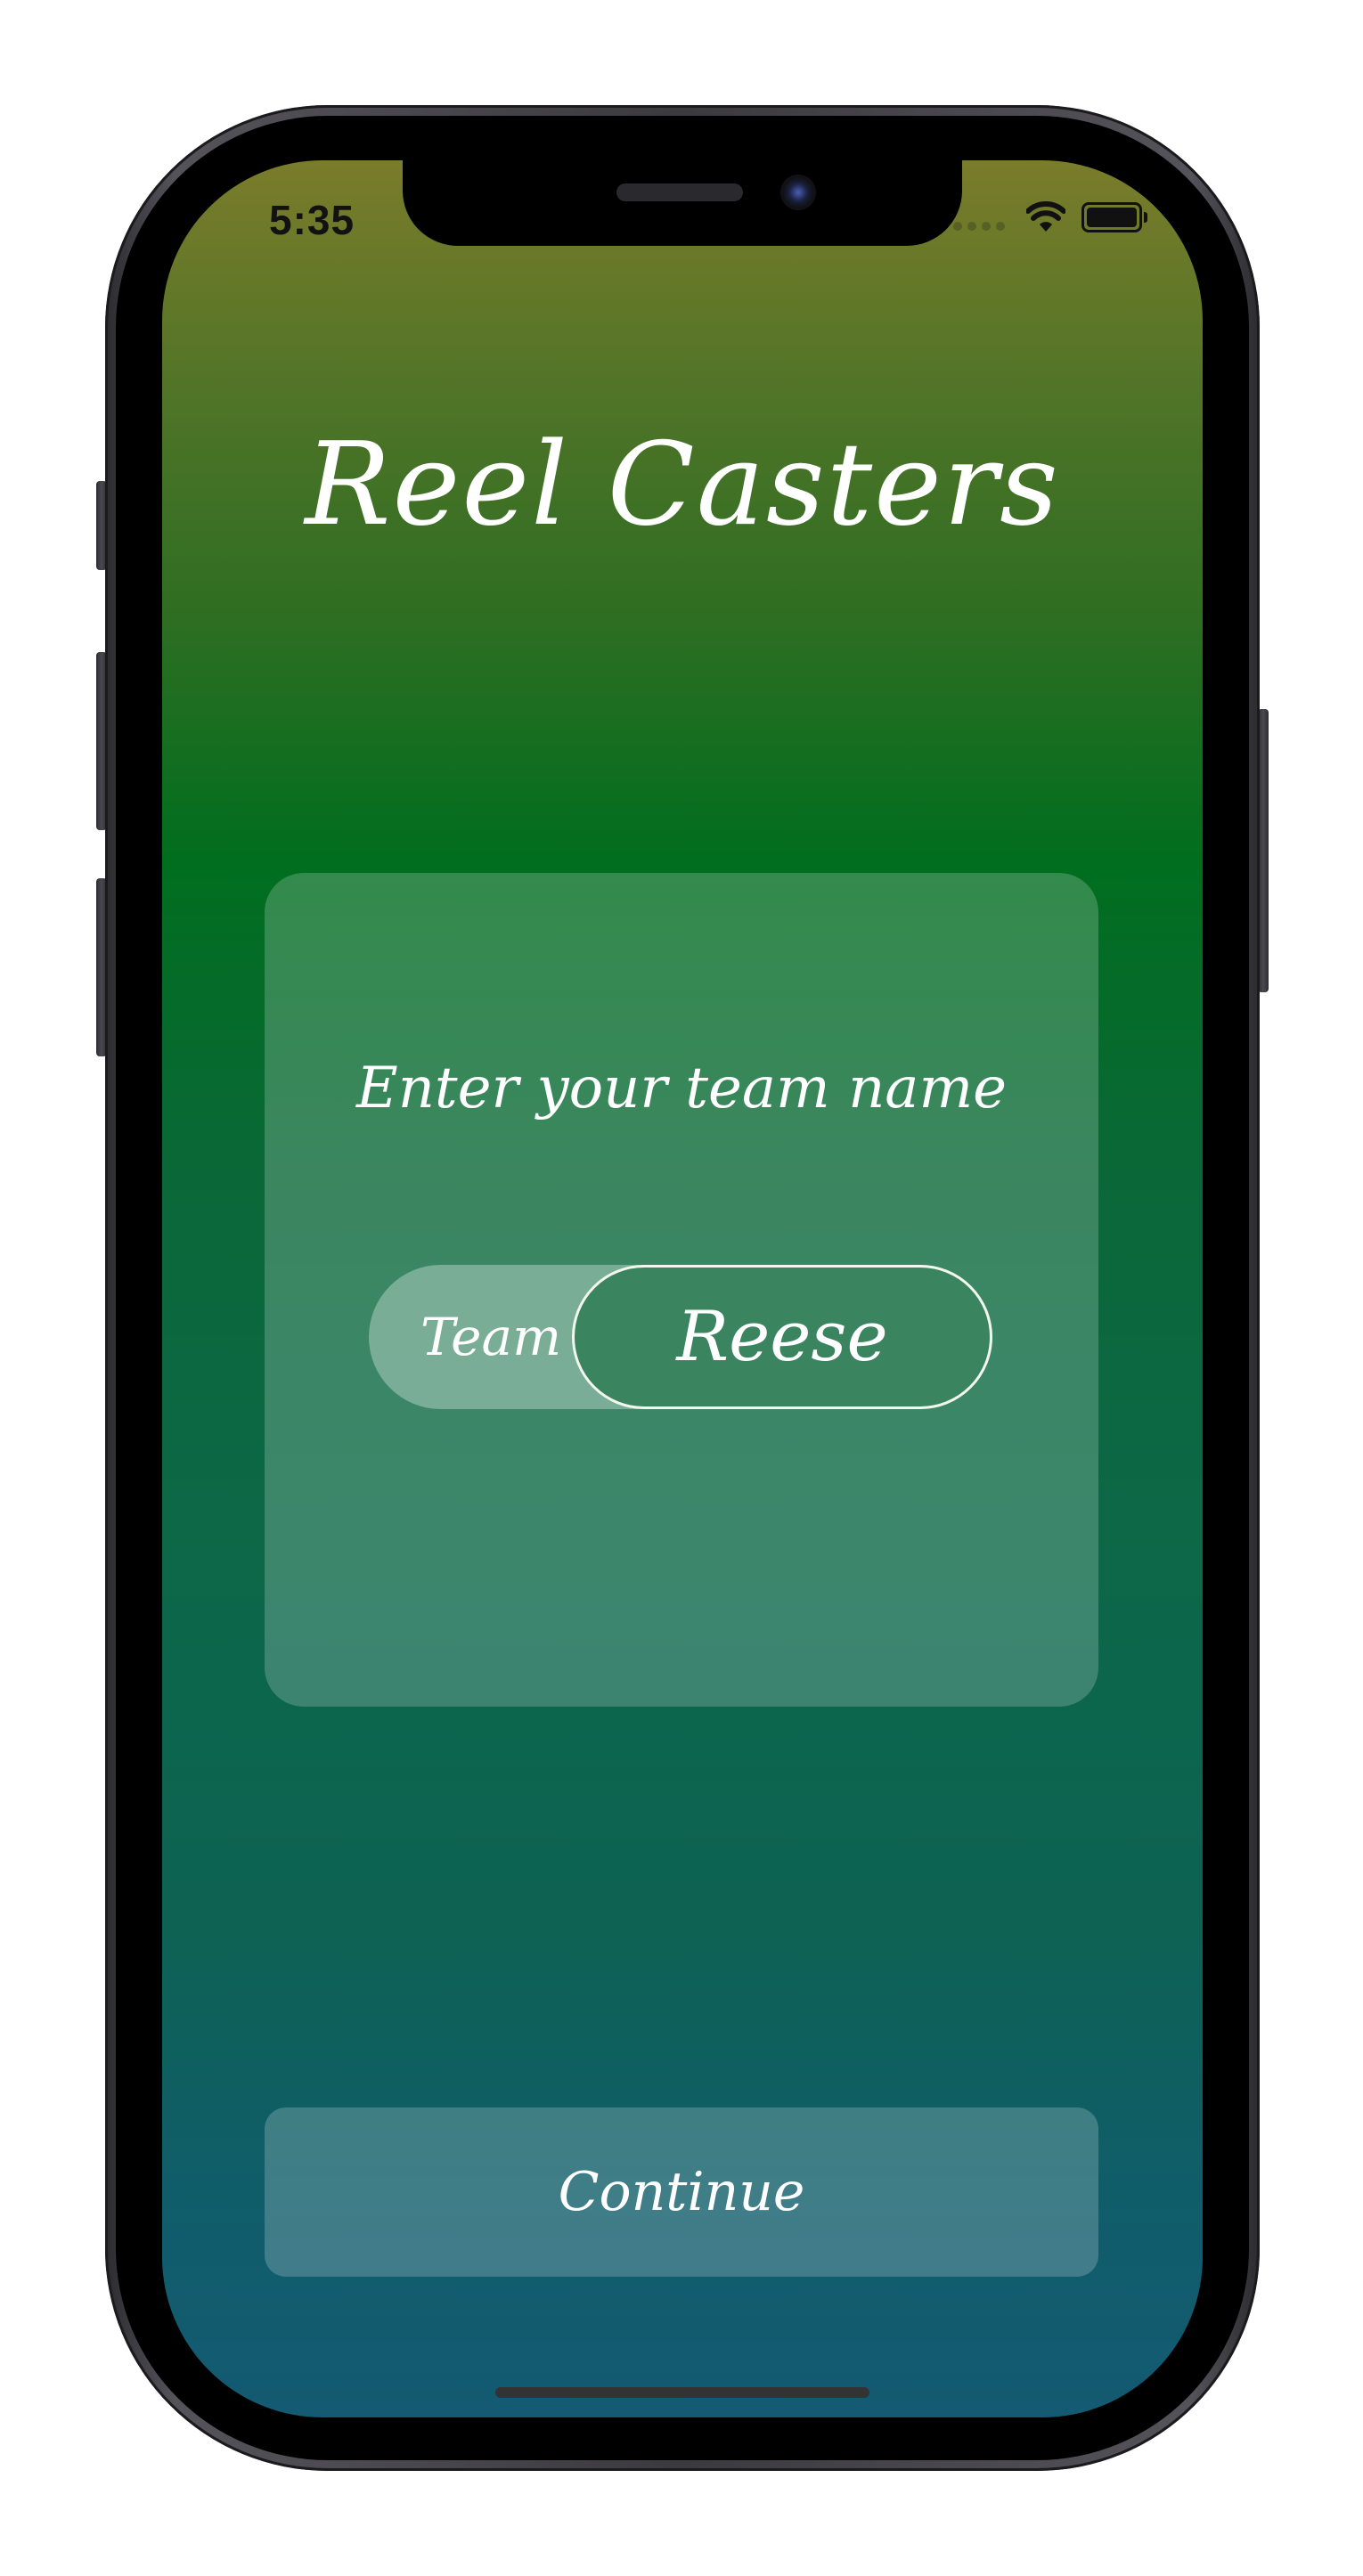 This screenshot has height=2576, width=1363. I want to click on speaker-grille, so click(680, 192).